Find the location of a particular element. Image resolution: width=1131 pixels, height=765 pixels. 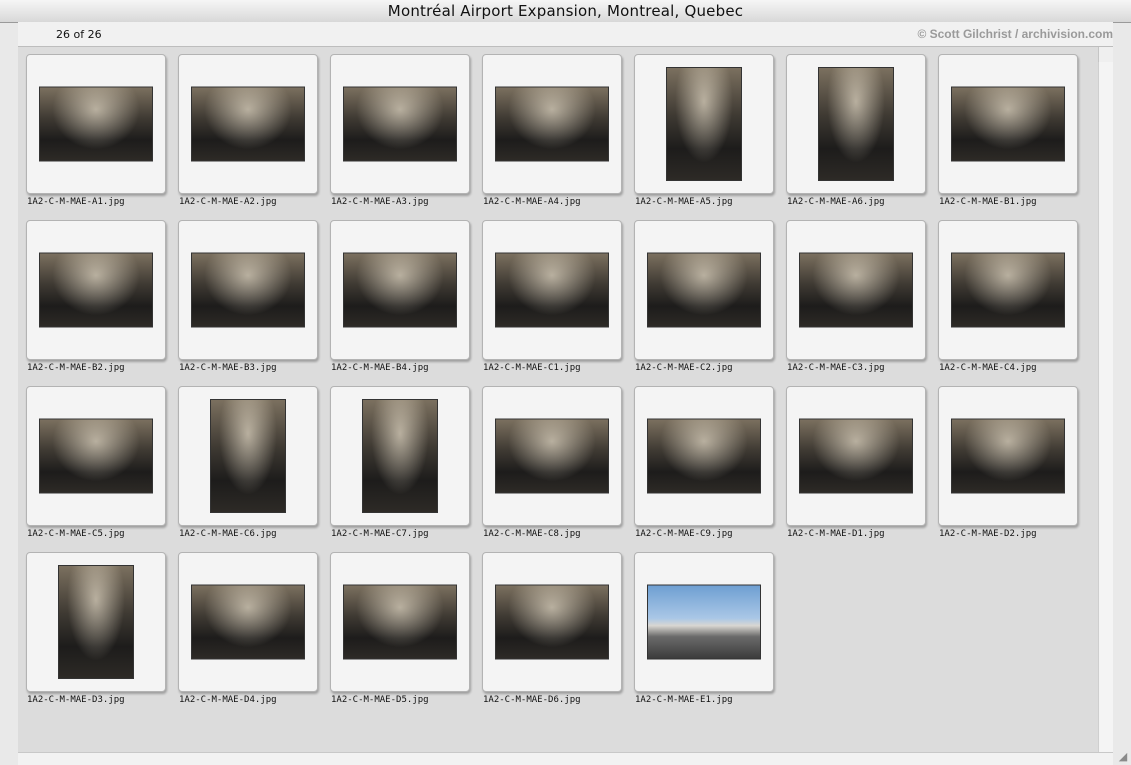

thumbnail-item: 1A2-C-M-MAE-D6.jpg is located at coordinates (558, 635).